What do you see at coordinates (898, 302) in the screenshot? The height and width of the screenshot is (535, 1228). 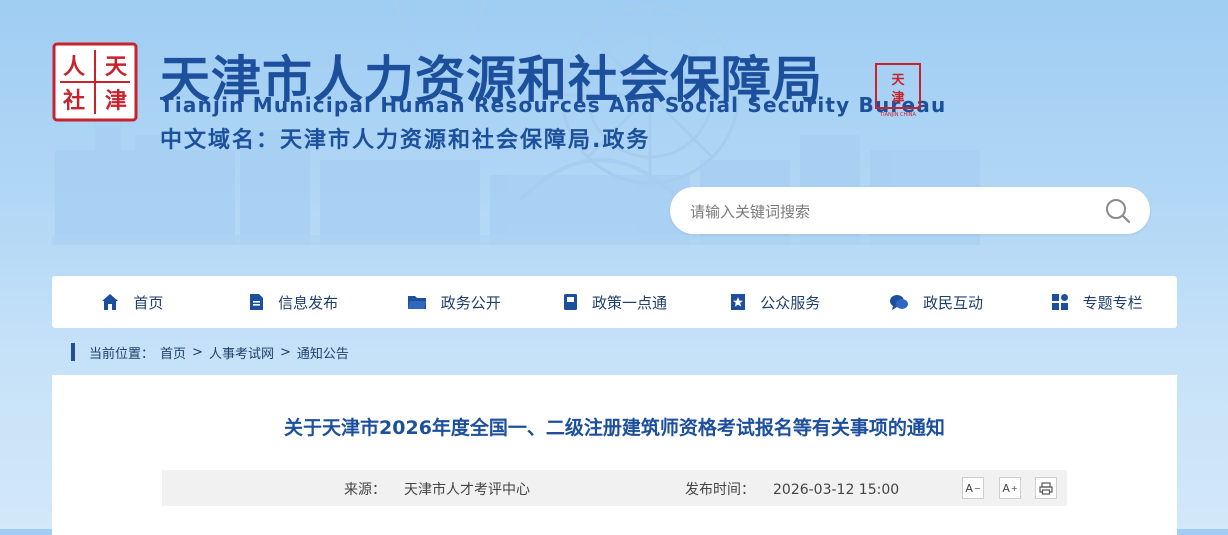 I see `chat-icon` at bounding box center [898, 302].